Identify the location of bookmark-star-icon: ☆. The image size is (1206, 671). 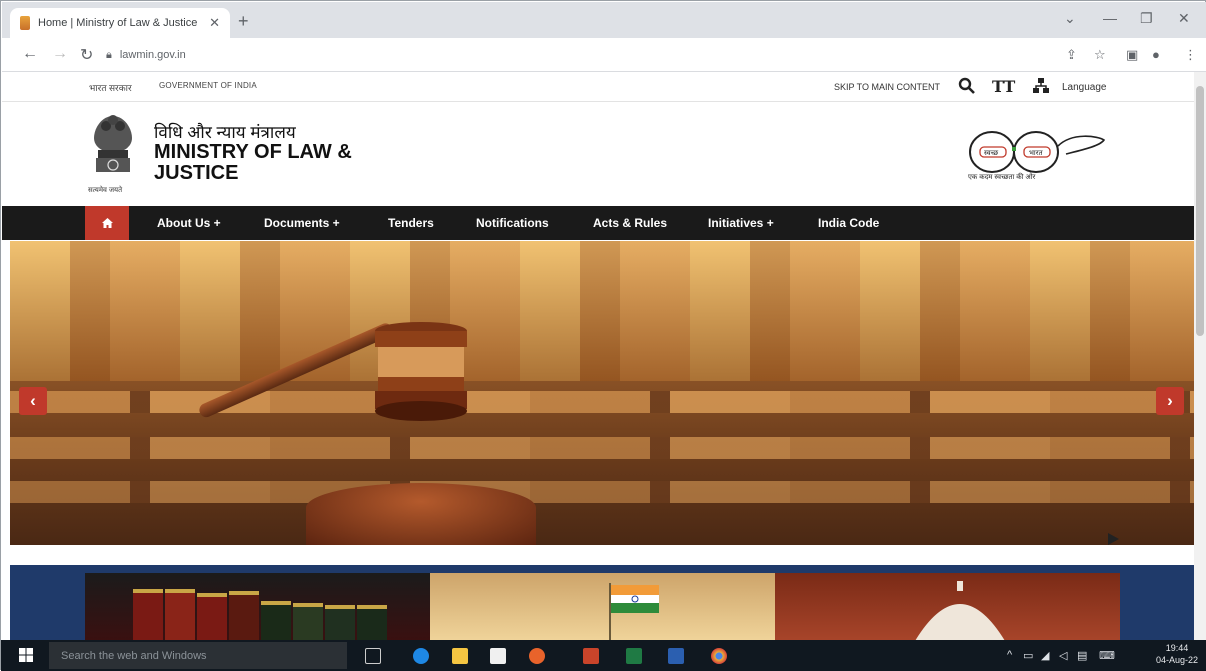
(1100, 55).